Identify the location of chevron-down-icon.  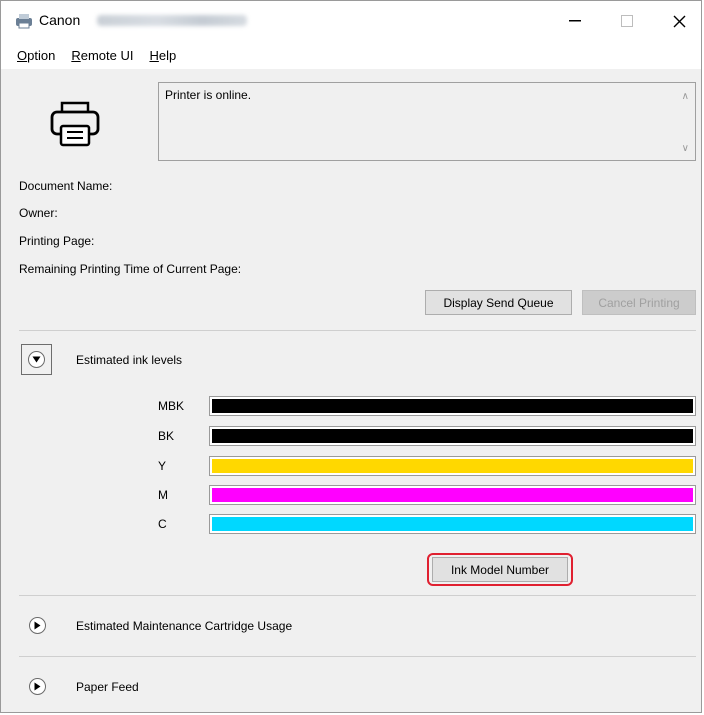
(36, 359).